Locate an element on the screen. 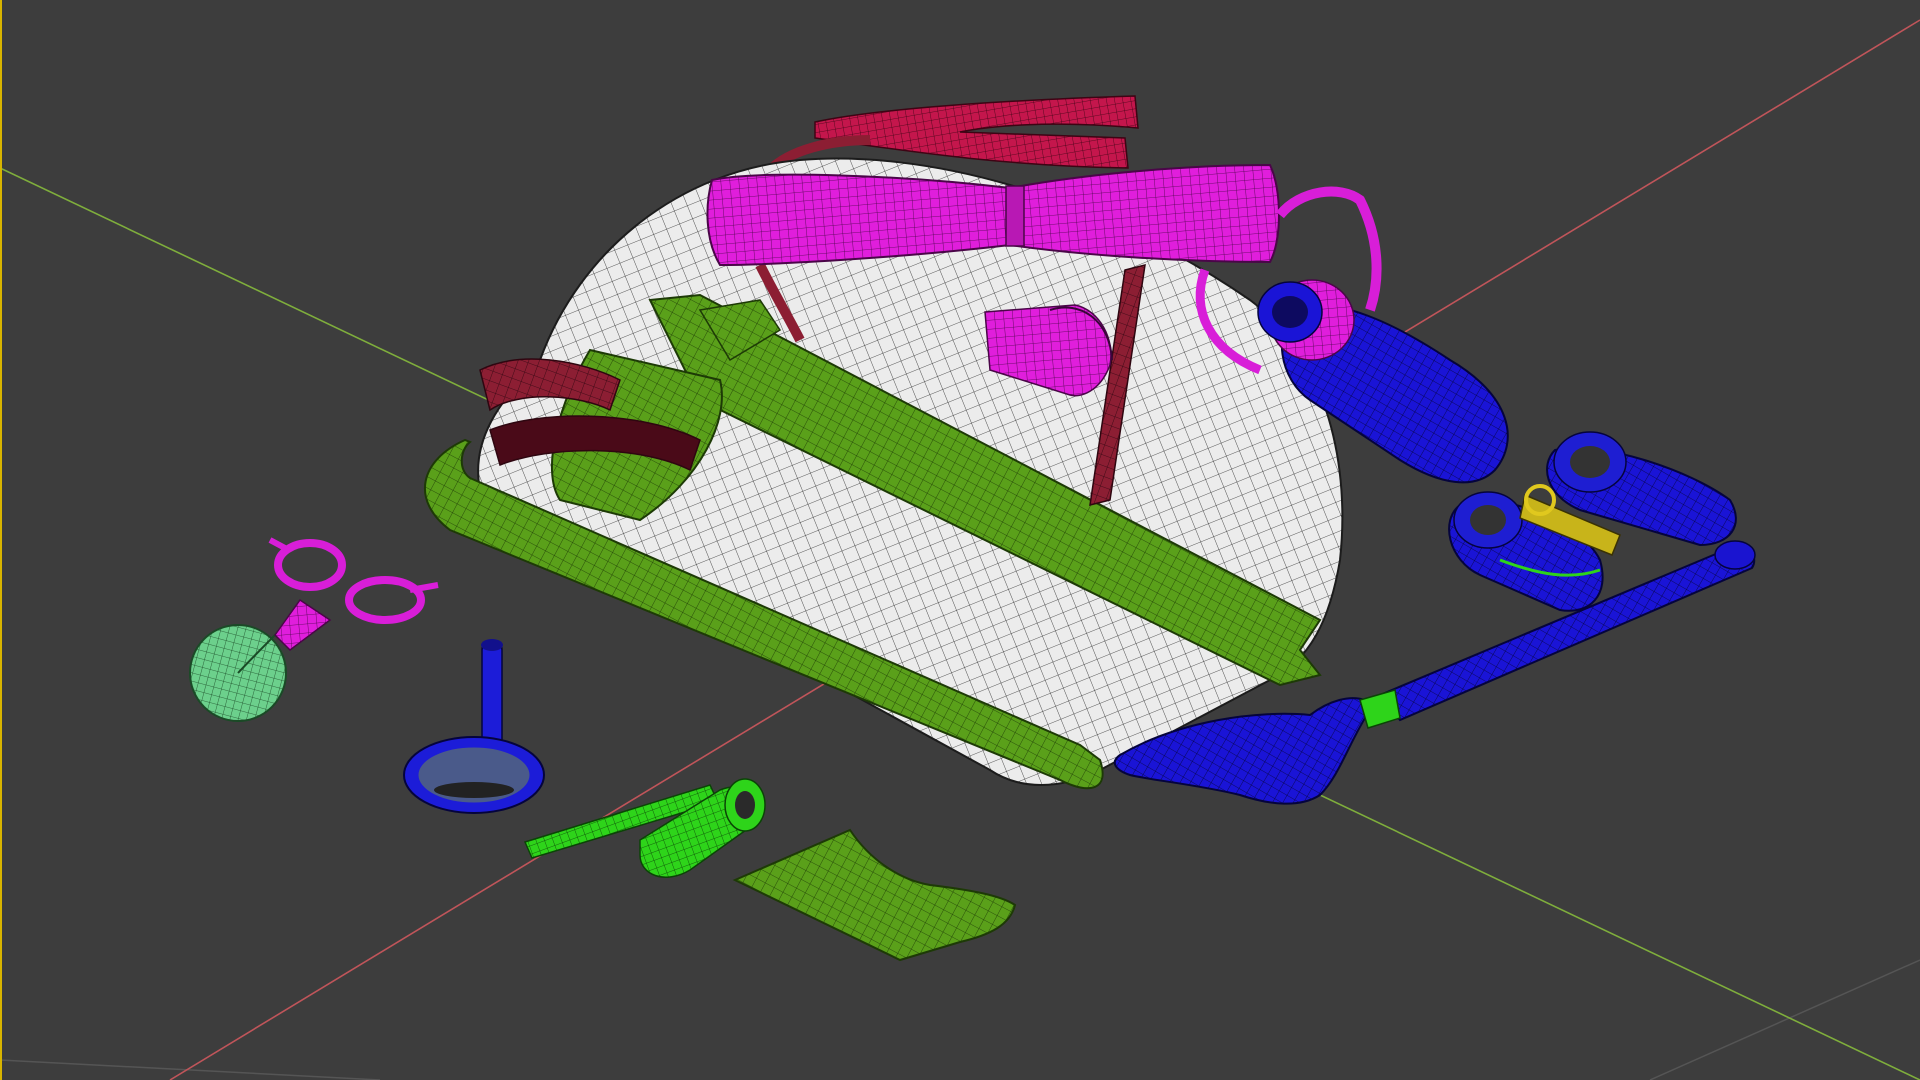 The width and height of the screenshot is (1920, 1080). flashlight-mesh is located at coordinates (644, 828).